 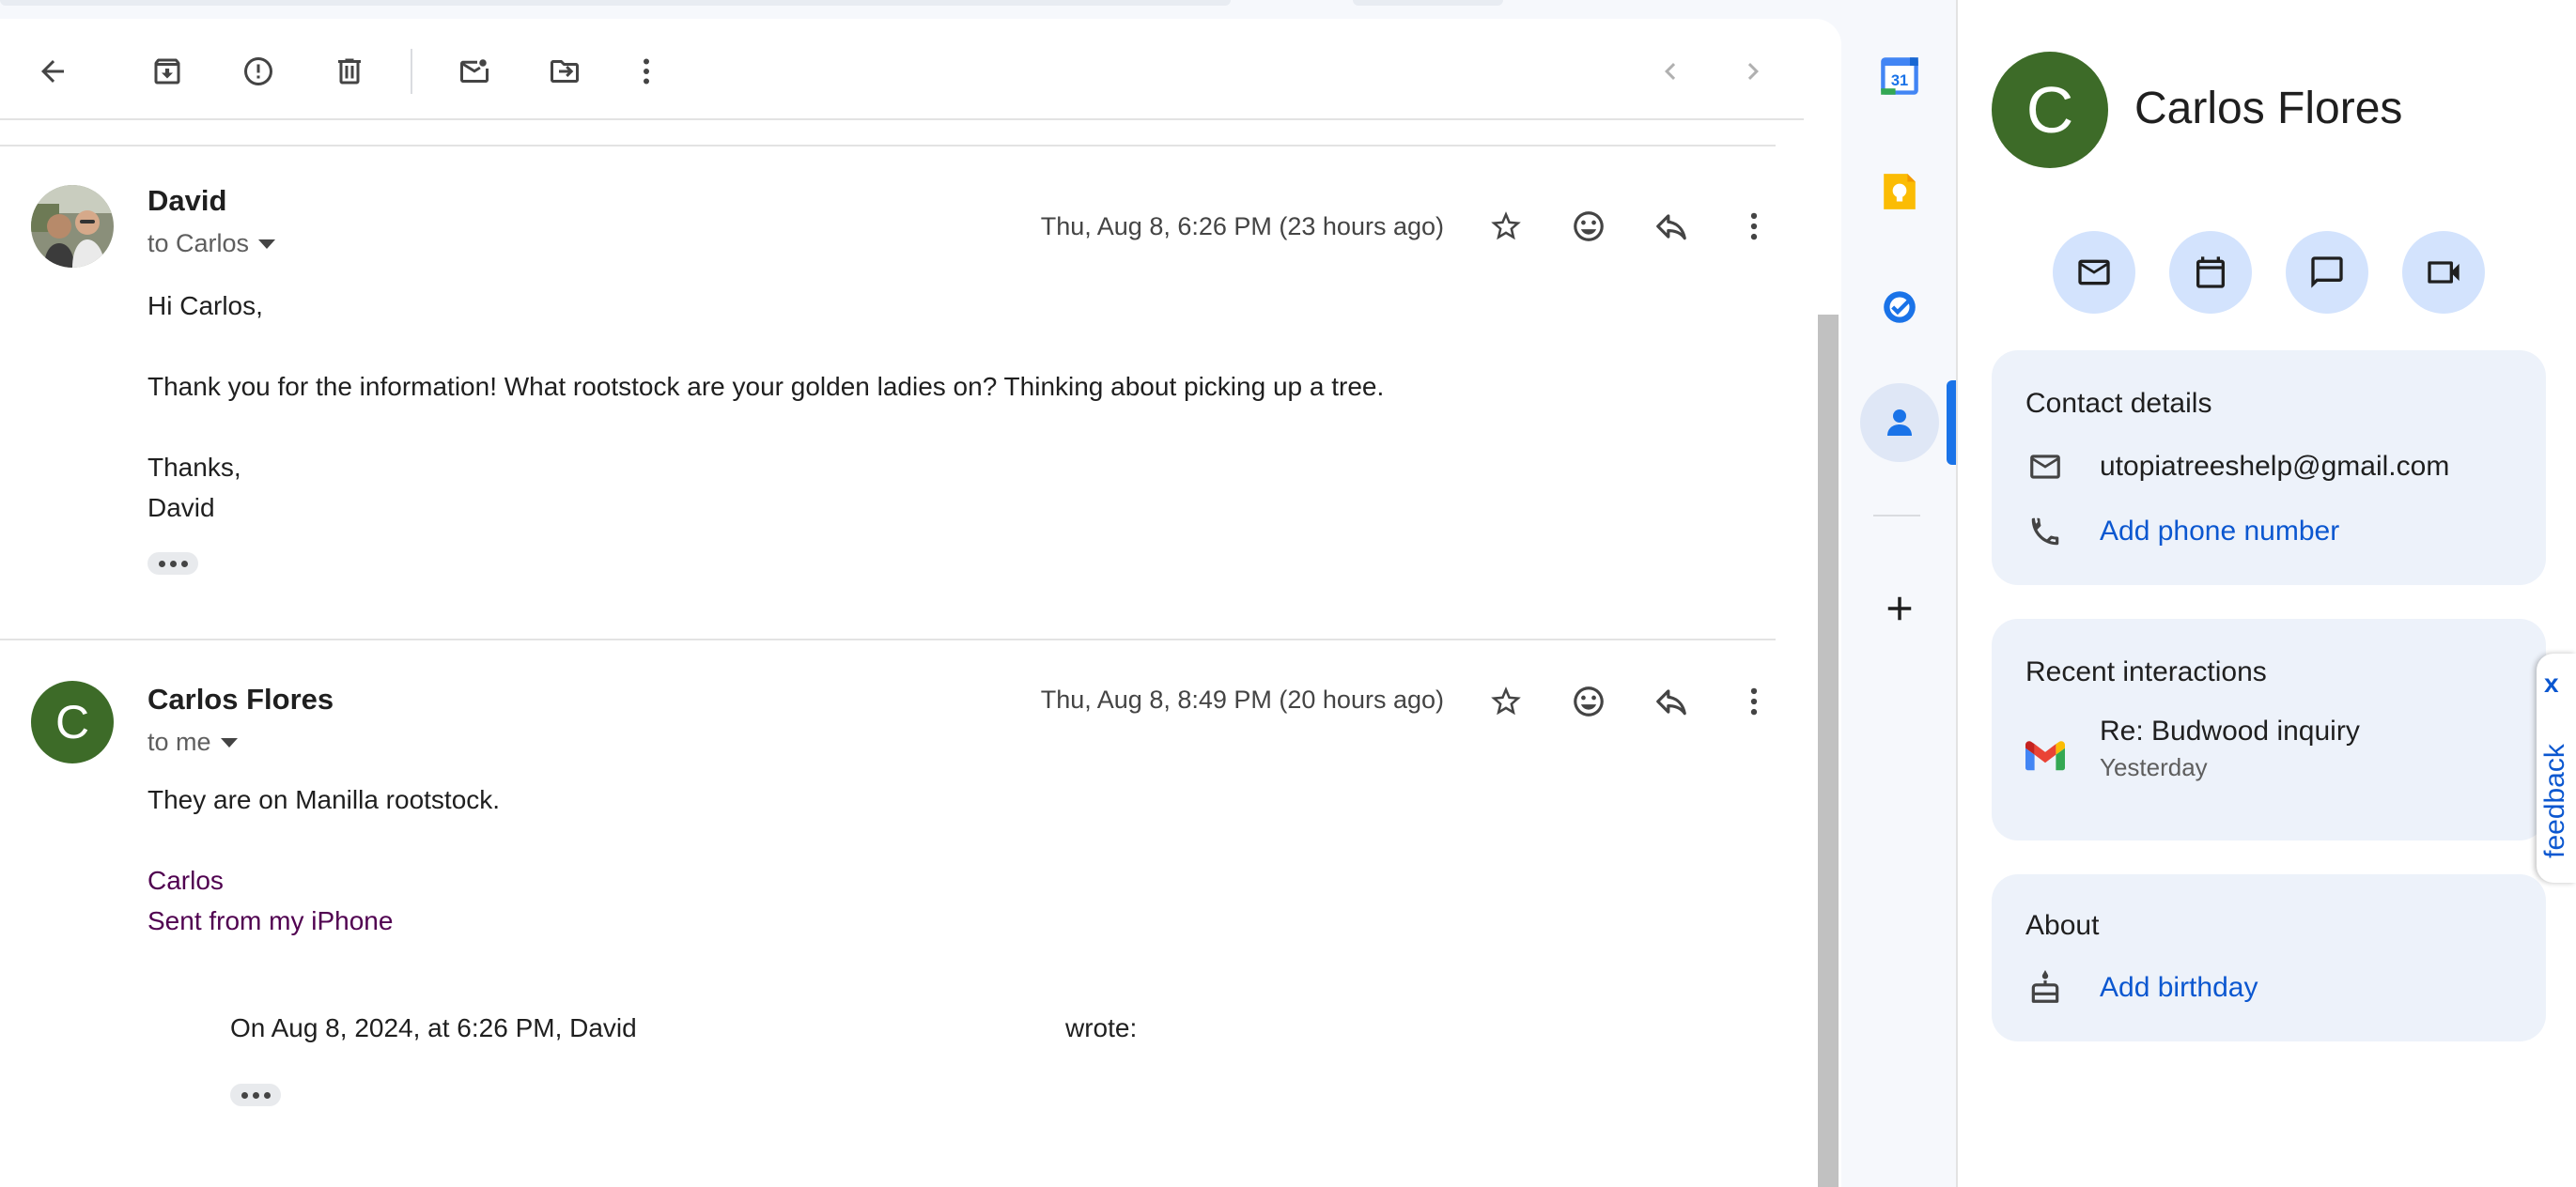 What do you see at coordinates (2045, 988) in the screenshot?
I see `cake-icon` at bounding box center [2045, 988].